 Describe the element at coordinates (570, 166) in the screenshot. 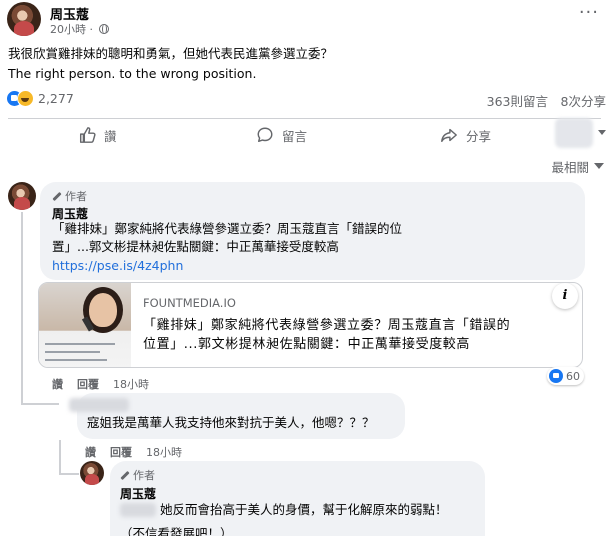

I see `comment-sort-label: 最相關` at that location.